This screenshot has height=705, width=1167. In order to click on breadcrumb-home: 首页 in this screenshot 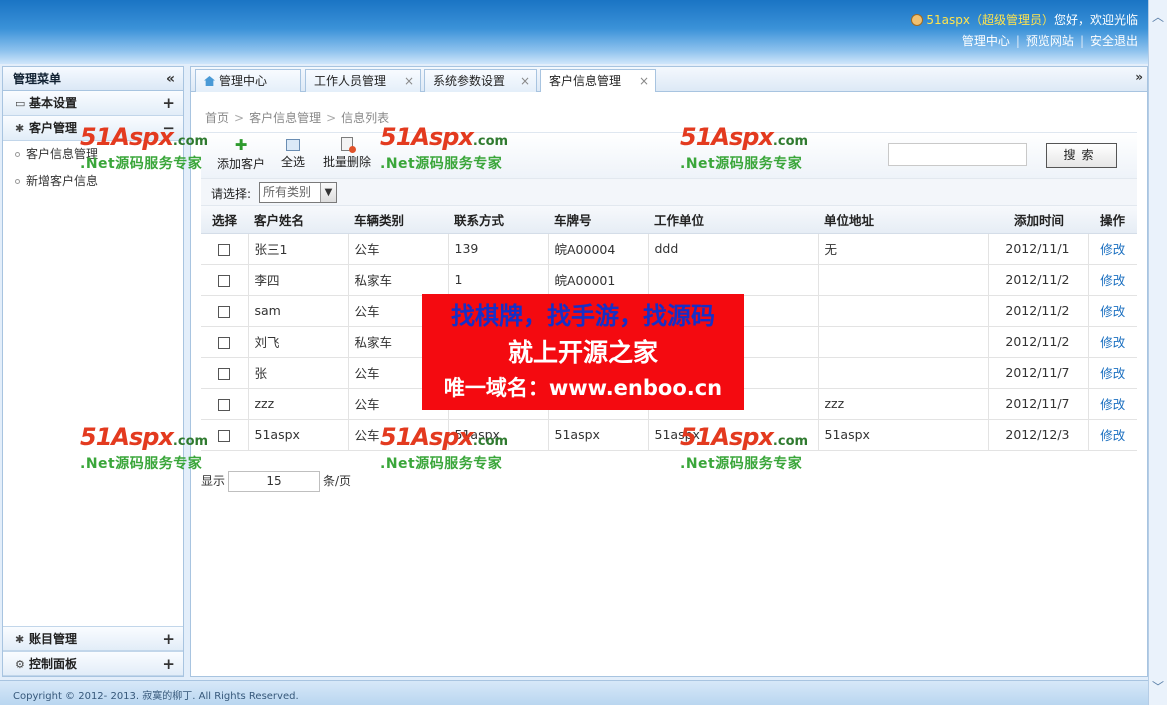, I will do `click(217, 118)`.